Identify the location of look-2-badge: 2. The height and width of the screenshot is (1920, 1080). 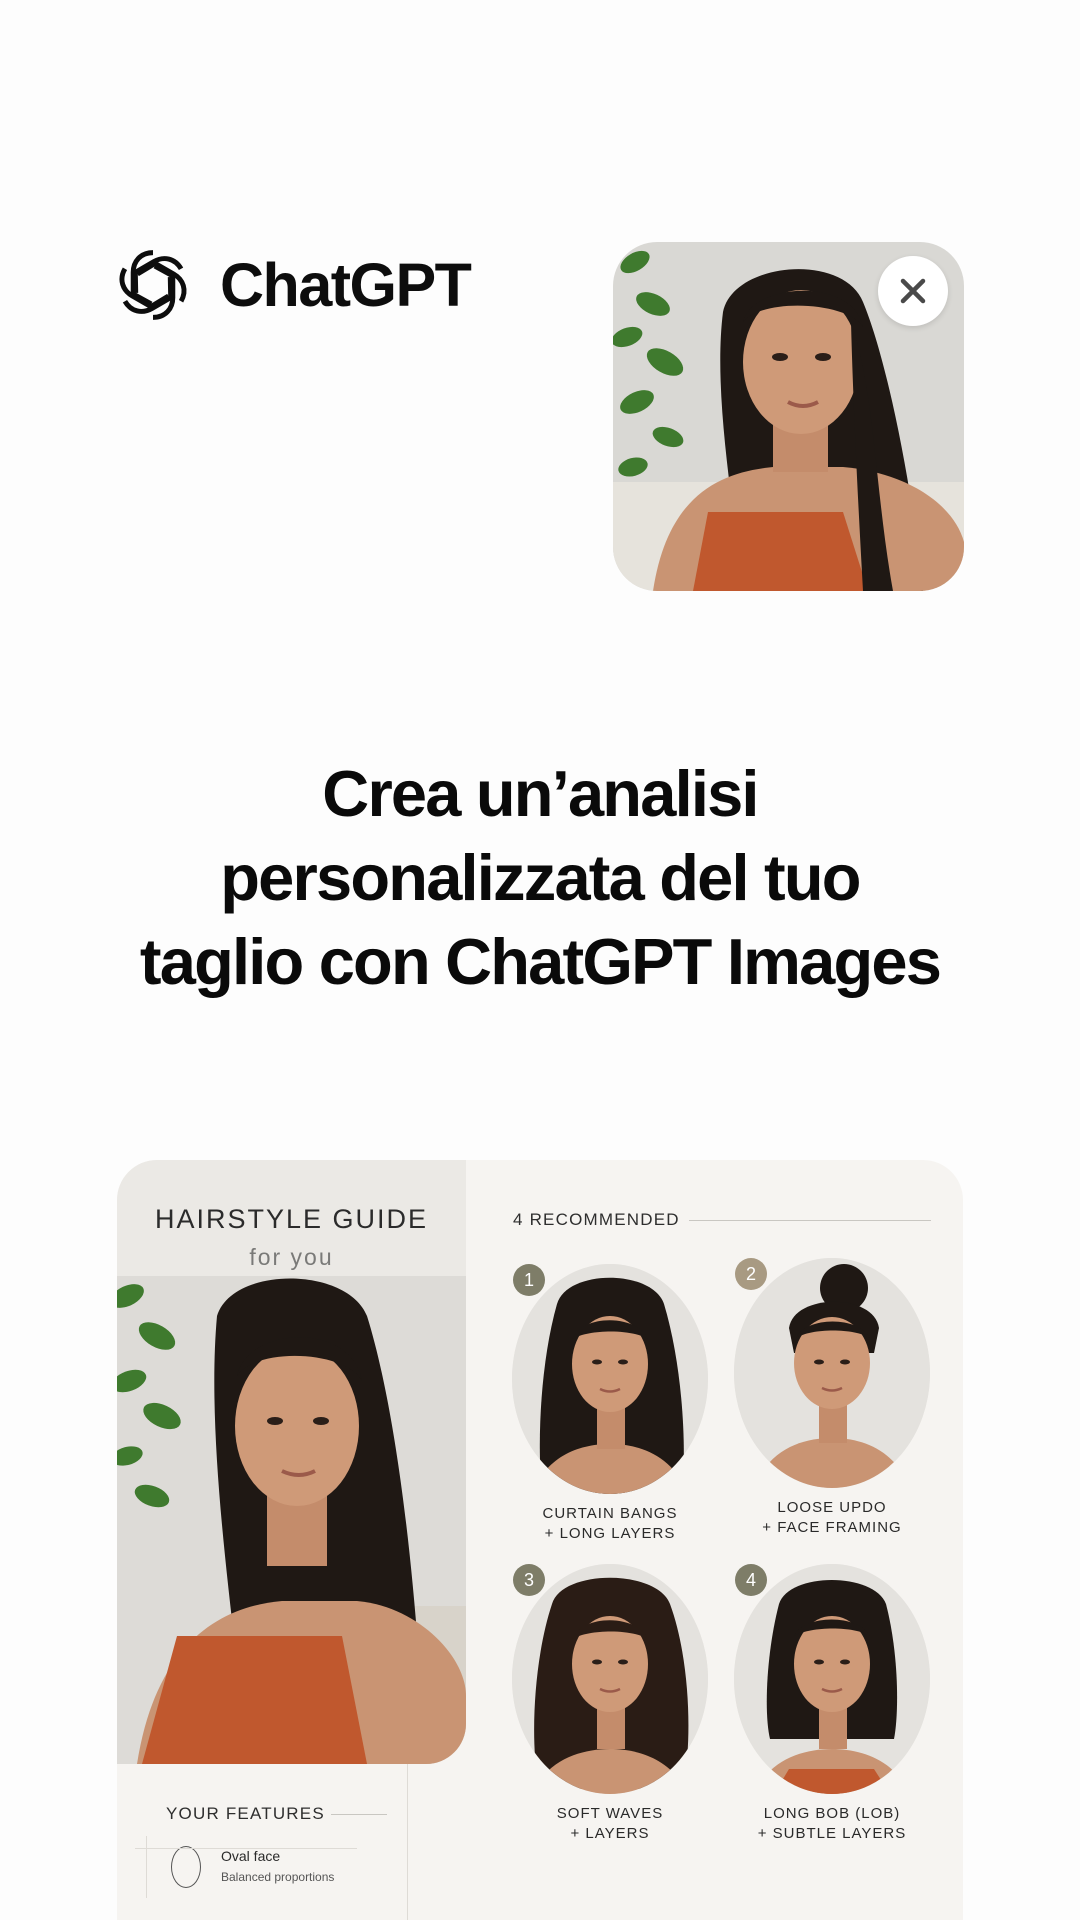
(751, 1274).